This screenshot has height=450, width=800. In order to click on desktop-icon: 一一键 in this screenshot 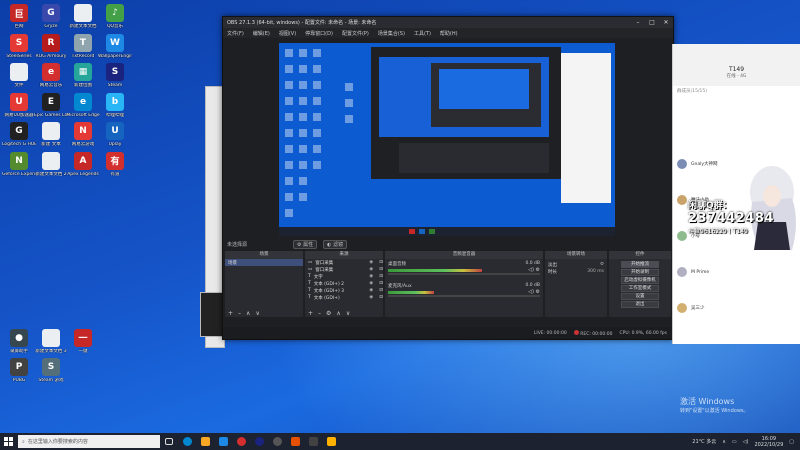, I will do `click(83, 344)`.